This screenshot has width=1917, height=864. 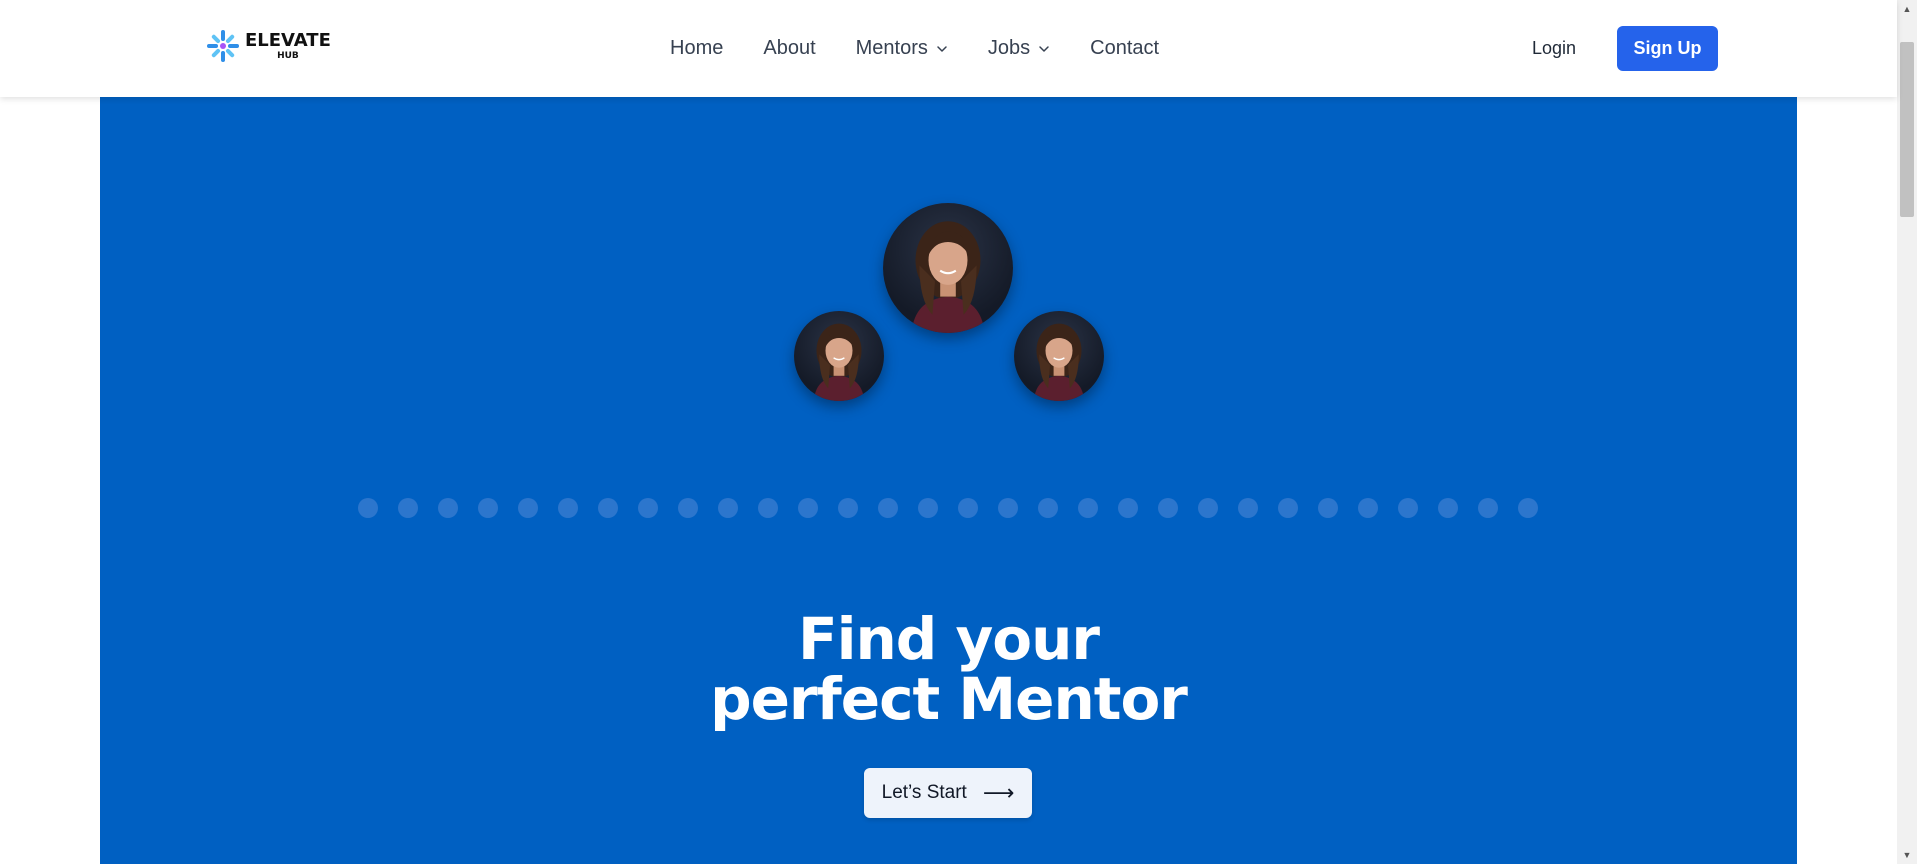 What do you see at coordinates (1907, 9) in the screenshot?
I see `scroll-up-arrow-icon: ▲` at bounding box center [1907, 9].